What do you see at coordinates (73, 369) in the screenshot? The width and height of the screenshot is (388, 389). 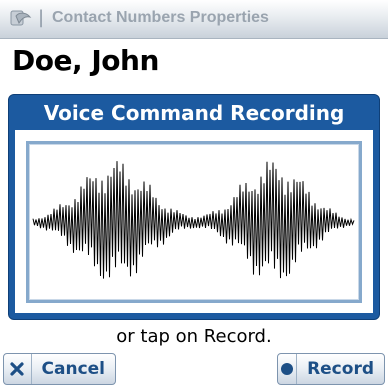 I see `cancel-label: Cancel` at bounding box center [73, 369].